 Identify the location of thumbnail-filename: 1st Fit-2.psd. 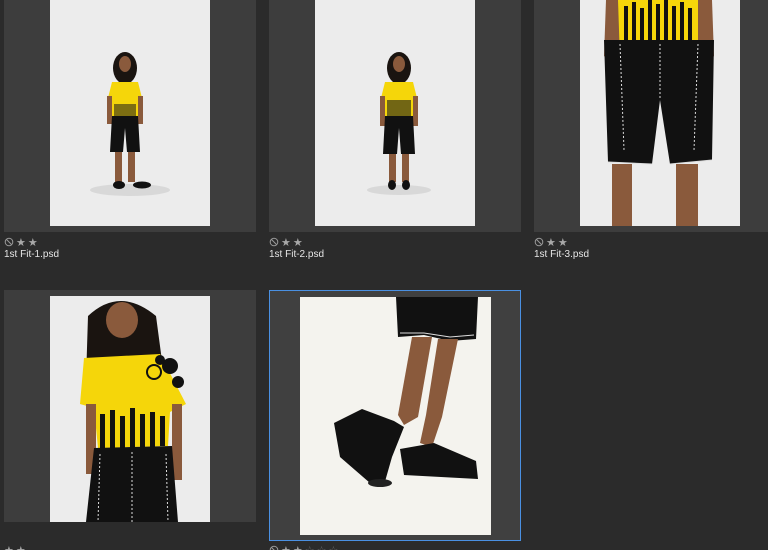
(297, 254).